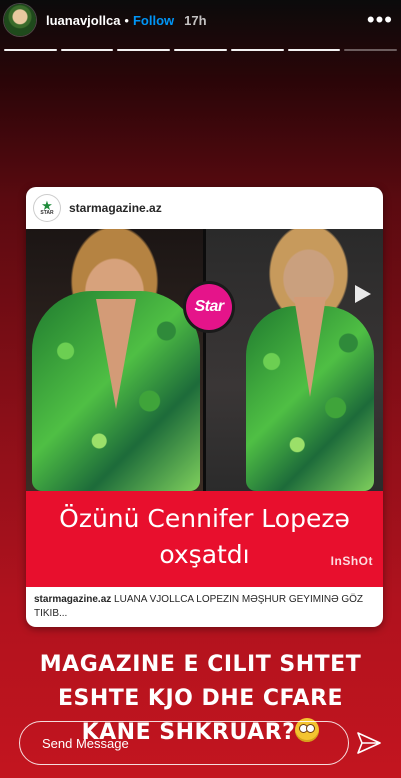 The width and height of the screenshot is (401, 778). I want to click on headline-line2: oxşatdı, so click(204, 554).